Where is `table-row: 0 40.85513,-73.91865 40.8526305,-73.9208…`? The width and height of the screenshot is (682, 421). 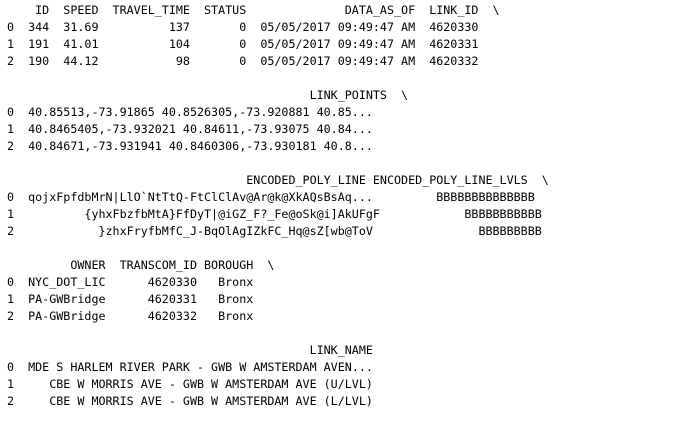
table-row: 0 40.85513,-73.91865 40.8526305,-73.9208… is located at coordinates (190, 112).